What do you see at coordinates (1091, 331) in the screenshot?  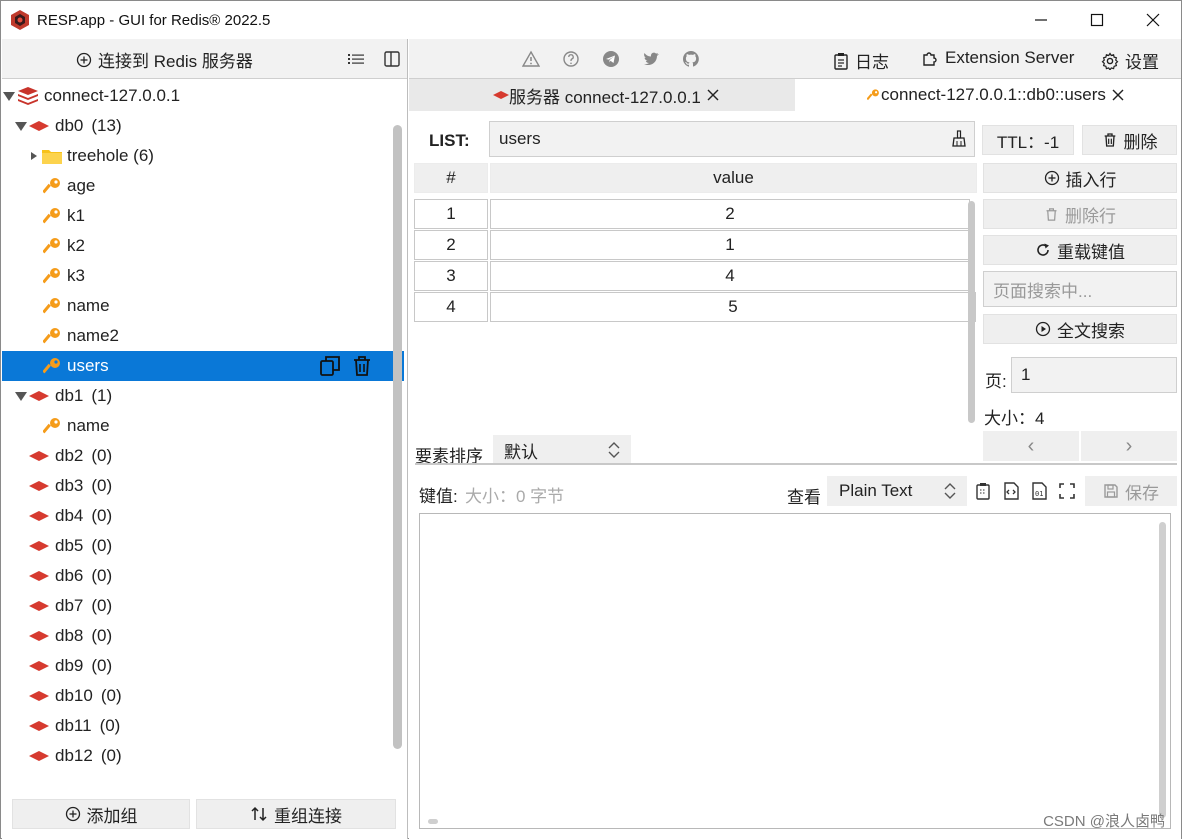 I see `fulltext-search-label: 全文搜索` at bounding box center [1091, 331].